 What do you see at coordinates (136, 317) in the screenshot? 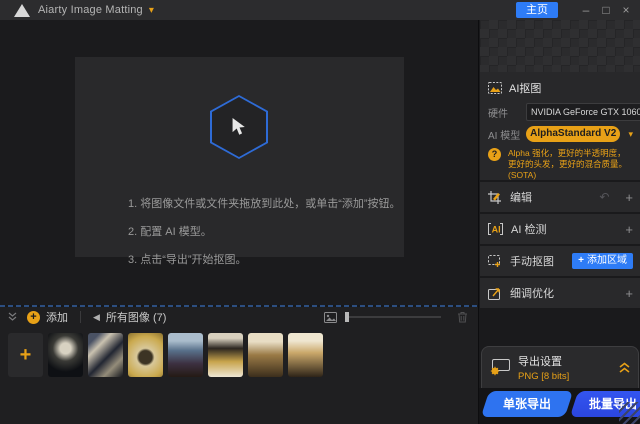
I see `all-images-filter: 所有图像 (7)` at bounding box center [136, 317].